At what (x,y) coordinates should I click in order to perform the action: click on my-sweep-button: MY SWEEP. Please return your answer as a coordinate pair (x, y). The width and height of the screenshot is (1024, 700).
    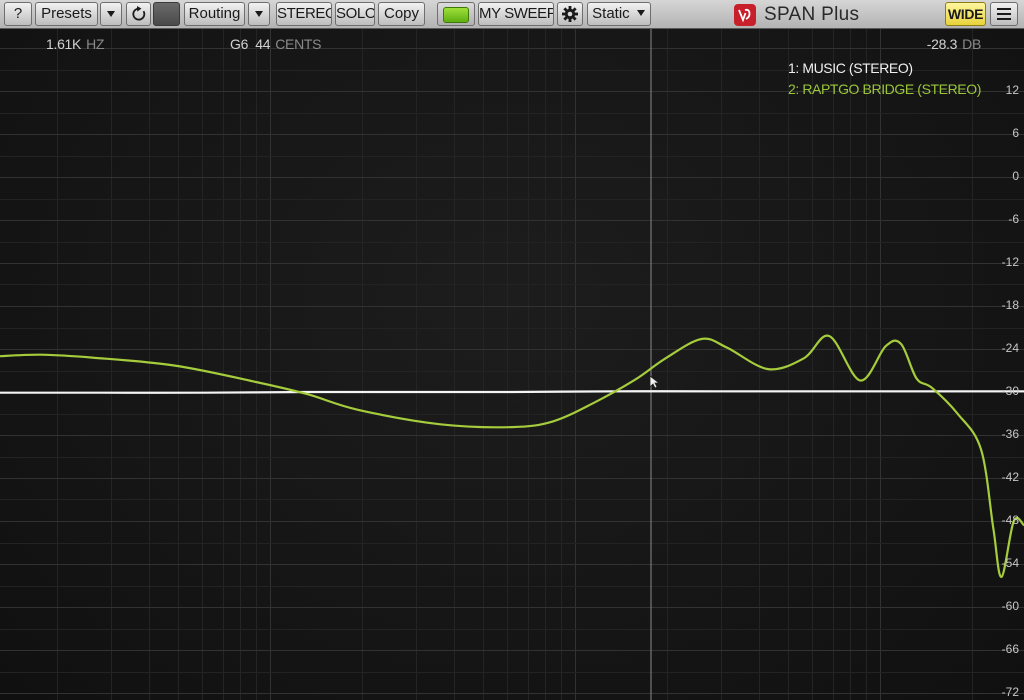
    Looking at the image, I should click on (516, 14).